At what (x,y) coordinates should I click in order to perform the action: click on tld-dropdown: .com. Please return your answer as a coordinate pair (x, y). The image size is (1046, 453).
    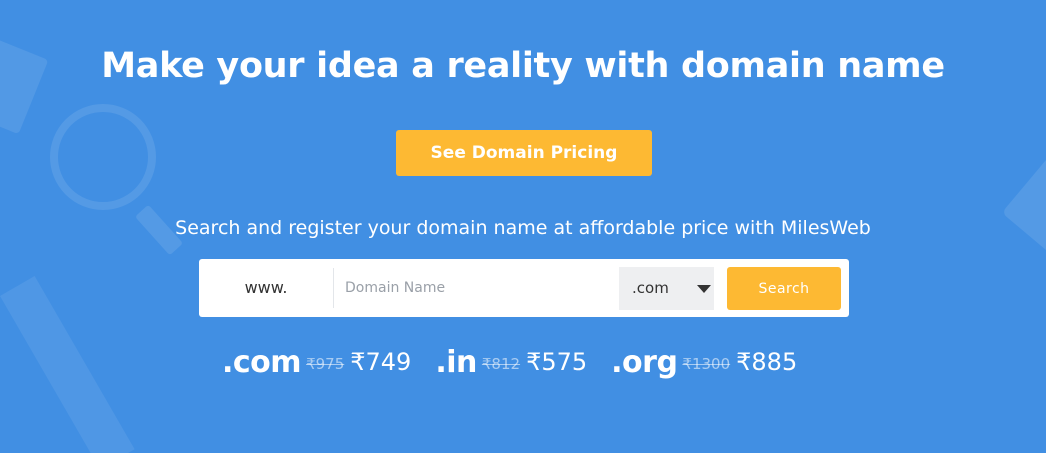
    Looking at the image, I should click on (666, 288).